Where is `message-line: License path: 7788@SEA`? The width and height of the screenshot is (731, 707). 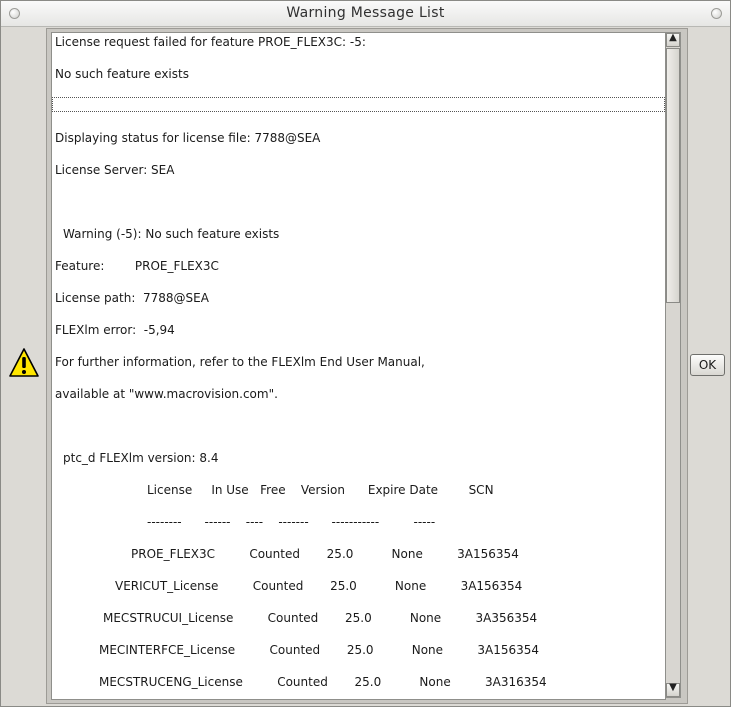 message-line: License path: 7788@SEA is located at coordinates (132, 298).